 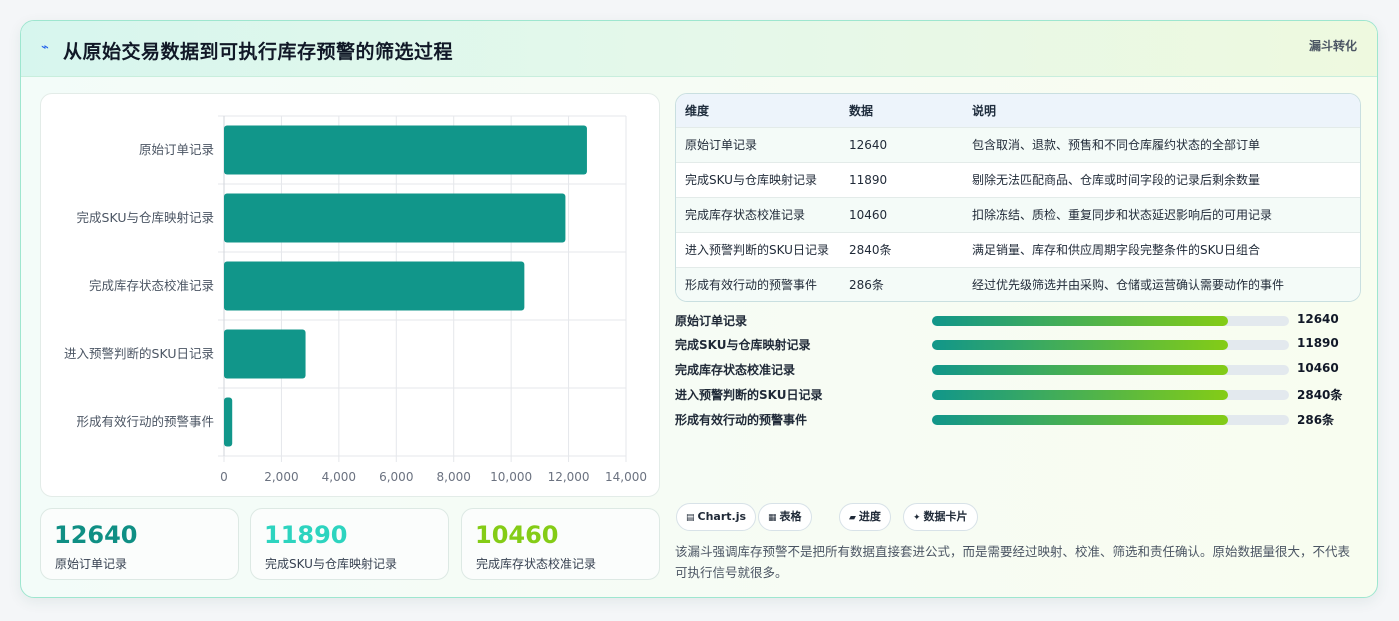 I want to click on table-cell: 包含取消、退款、预售和不同仓库履约状态的全部订单, so click(x=1116, y=145).